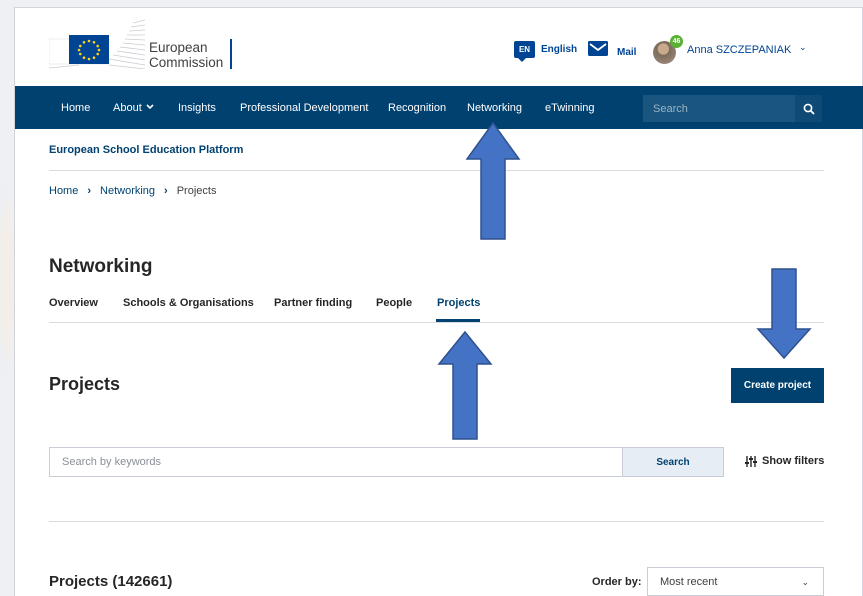 The height and width of the screenshot is (596, 863). I want to click on show-filters-button: Show filters, so click(784, 461).